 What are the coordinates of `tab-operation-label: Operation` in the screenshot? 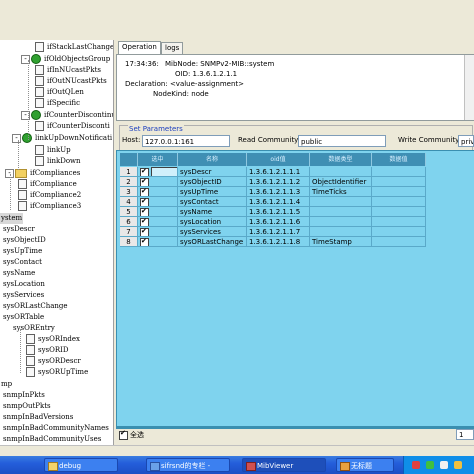 It's located at (139, 47).